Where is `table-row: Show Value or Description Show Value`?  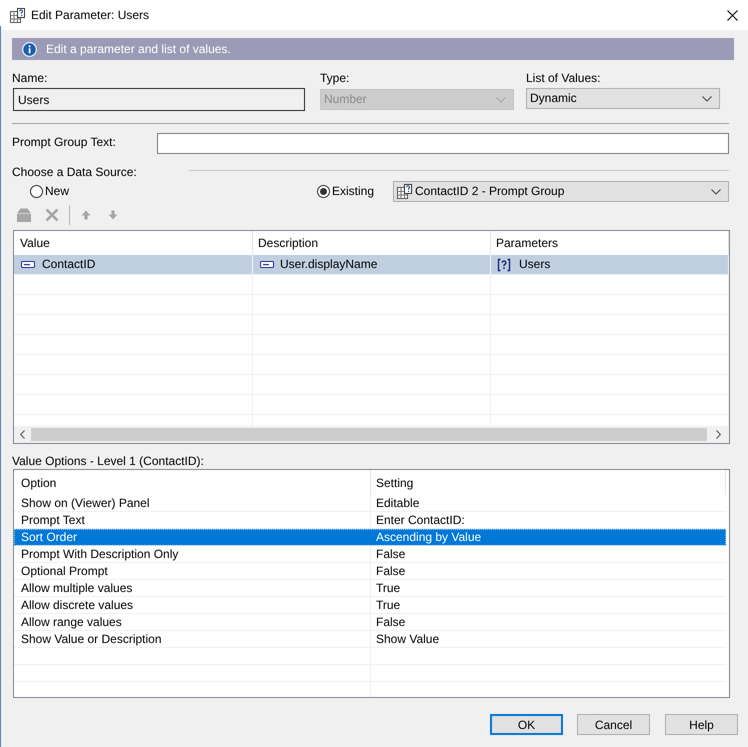
table-row: Show Value or Description Show Value is located at coordinates (370, 639).